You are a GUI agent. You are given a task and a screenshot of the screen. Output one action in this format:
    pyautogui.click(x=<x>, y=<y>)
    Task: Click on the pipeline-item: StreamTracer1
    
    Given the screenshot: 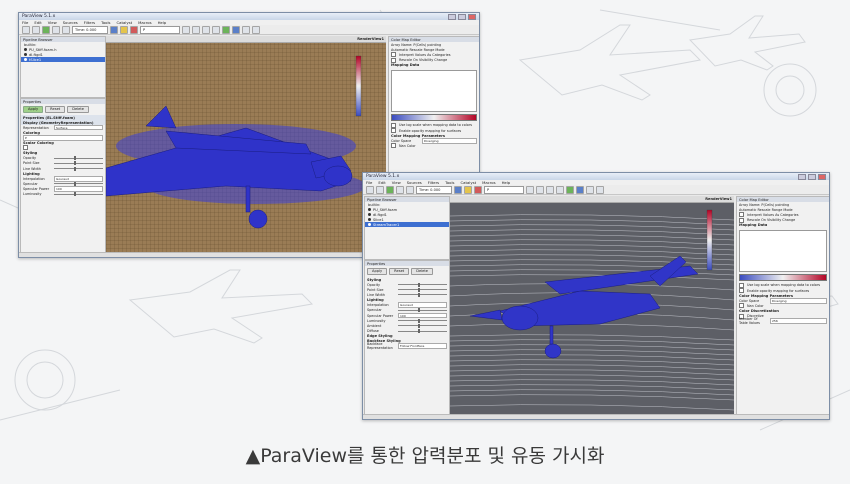 What is the action you would take?
    pyautogui.click(x=407, y=224)
    